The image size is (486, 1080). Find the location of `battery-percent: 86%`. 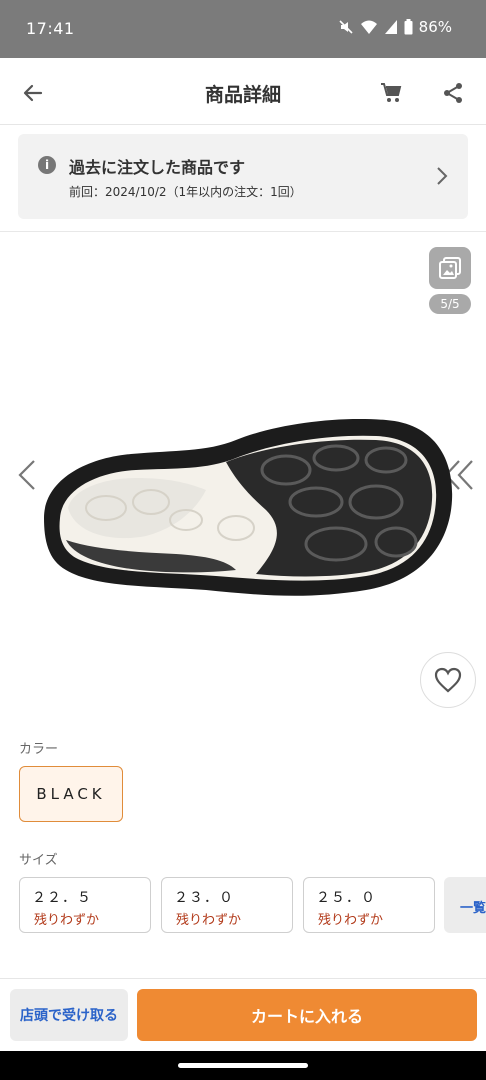

battery-percent: 86% is located at coordinates (435, 27).